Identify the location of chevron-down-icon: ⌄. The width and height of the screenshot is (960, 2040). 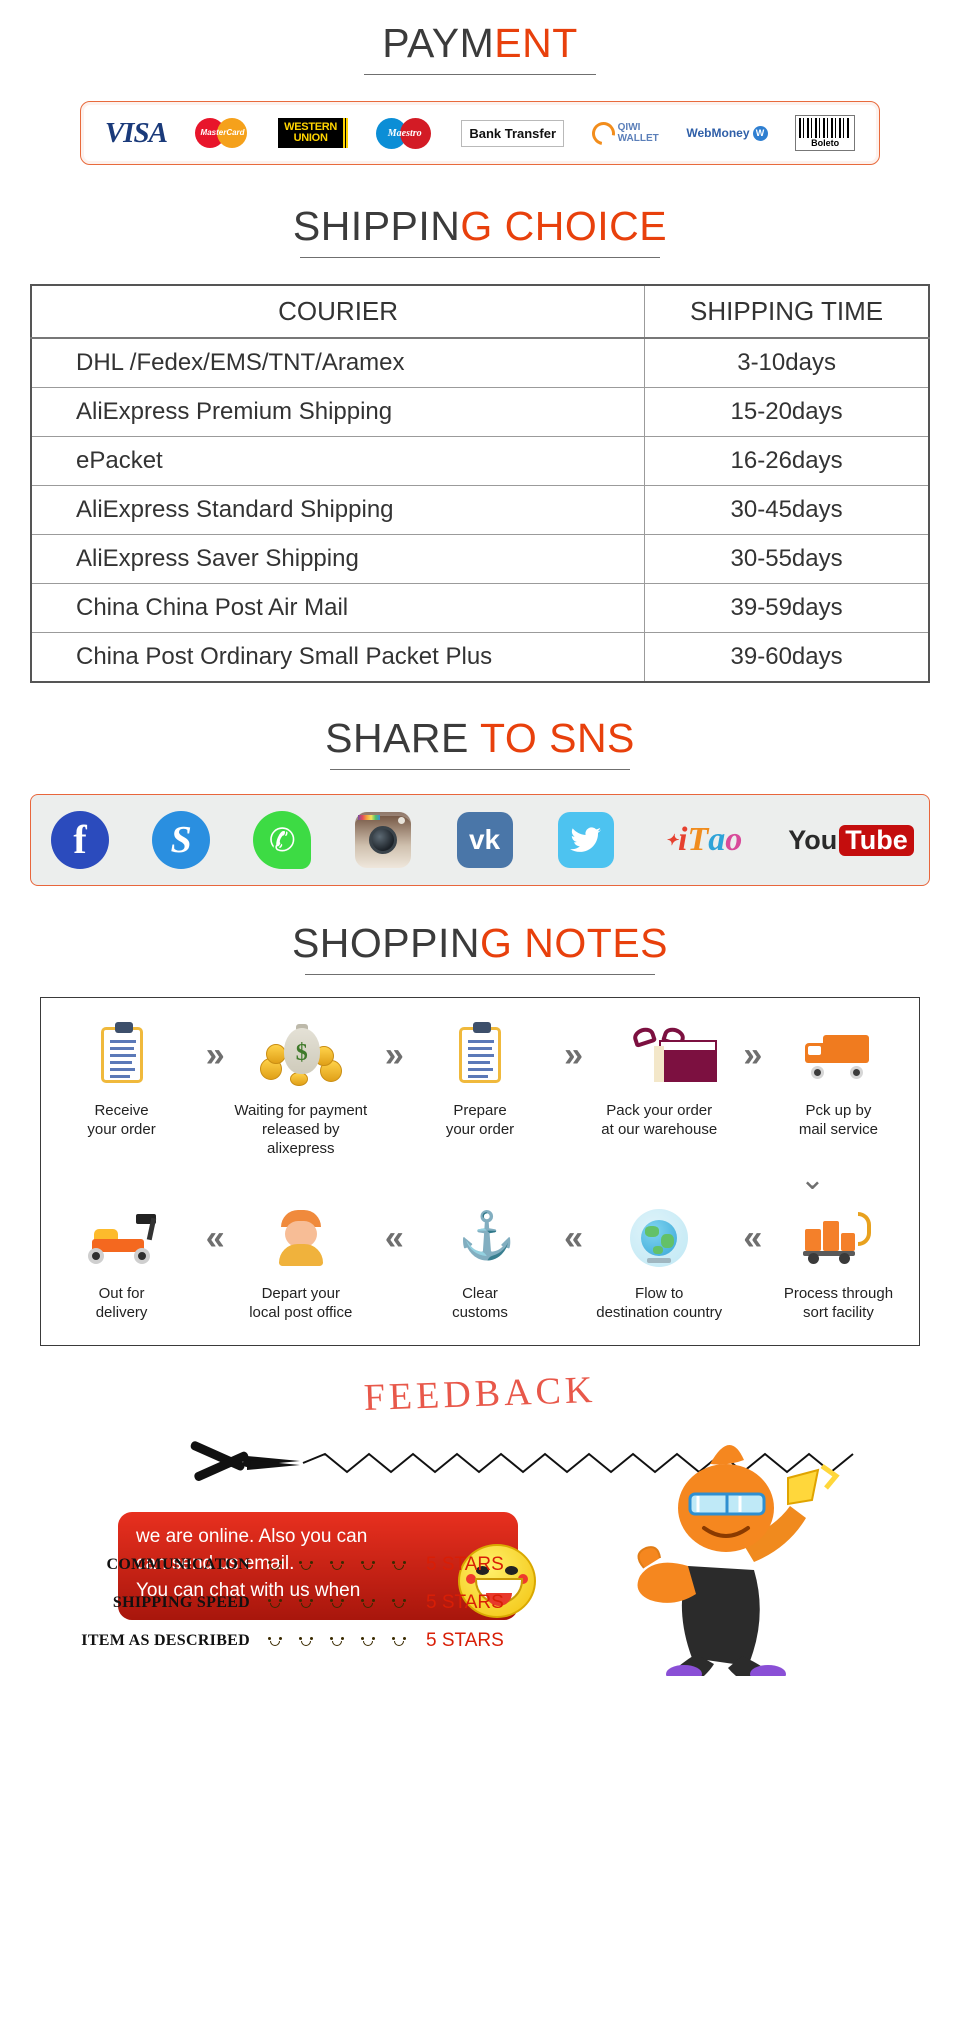
(812, 1180).